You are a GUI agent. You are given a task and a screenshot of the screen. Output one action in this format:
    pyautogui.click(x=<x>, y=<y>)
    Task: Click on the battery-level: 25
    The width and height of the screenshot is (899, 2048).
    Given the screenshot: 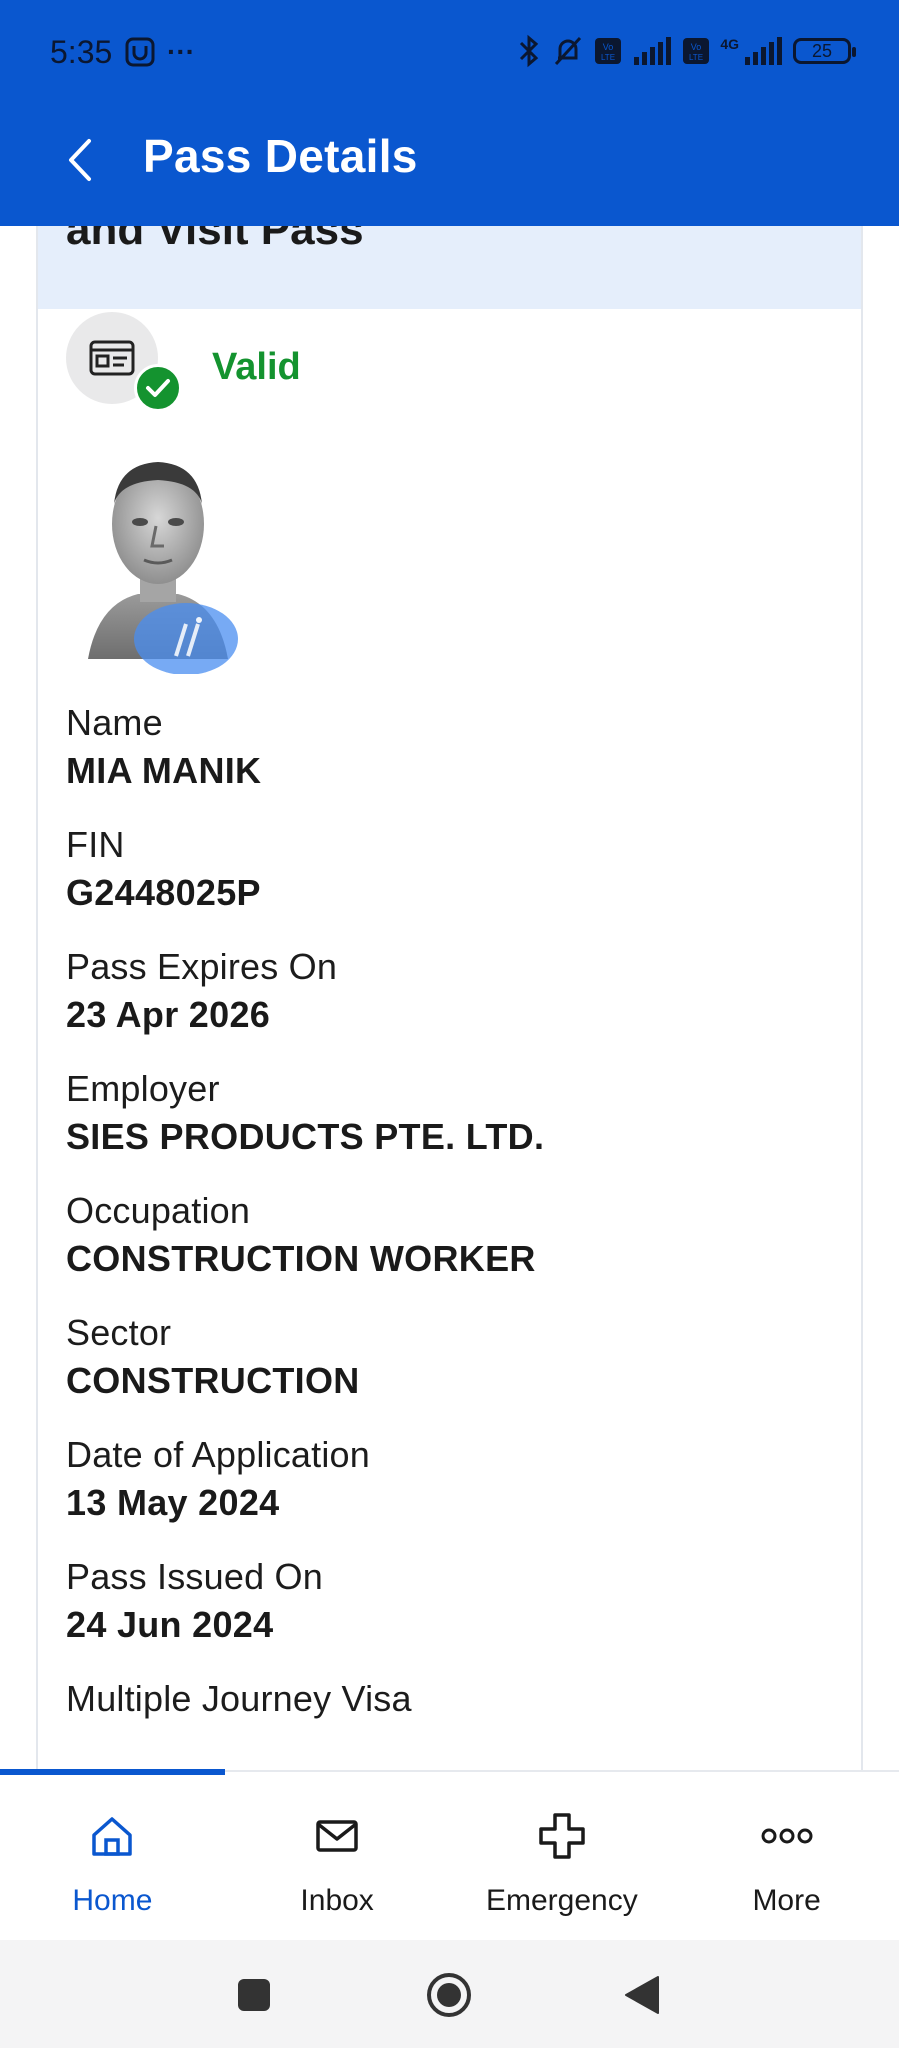 What is the action you would take?
    pyautogui.click(x=822, y=50)
    